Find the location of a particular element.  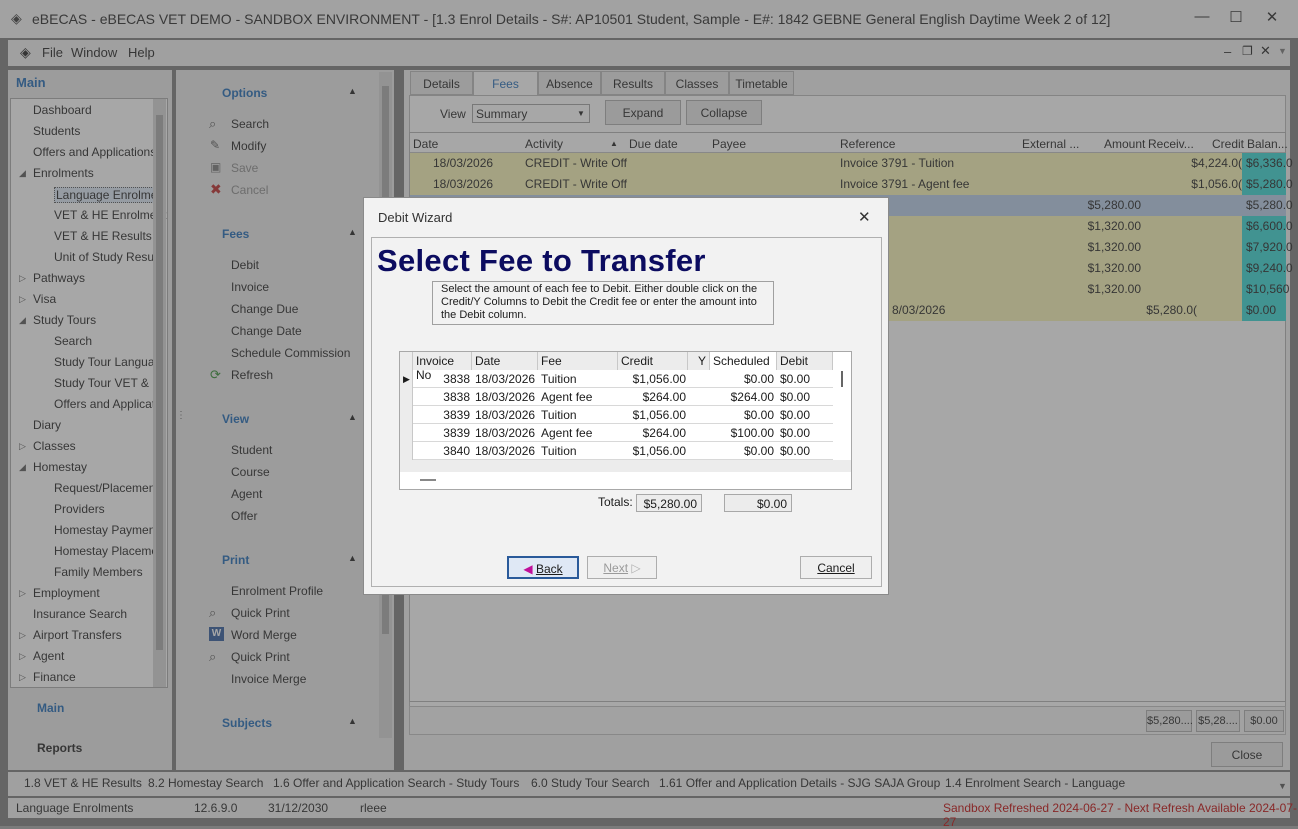

fee-invoice-no: 3840 is located at coordinates (456, 451).